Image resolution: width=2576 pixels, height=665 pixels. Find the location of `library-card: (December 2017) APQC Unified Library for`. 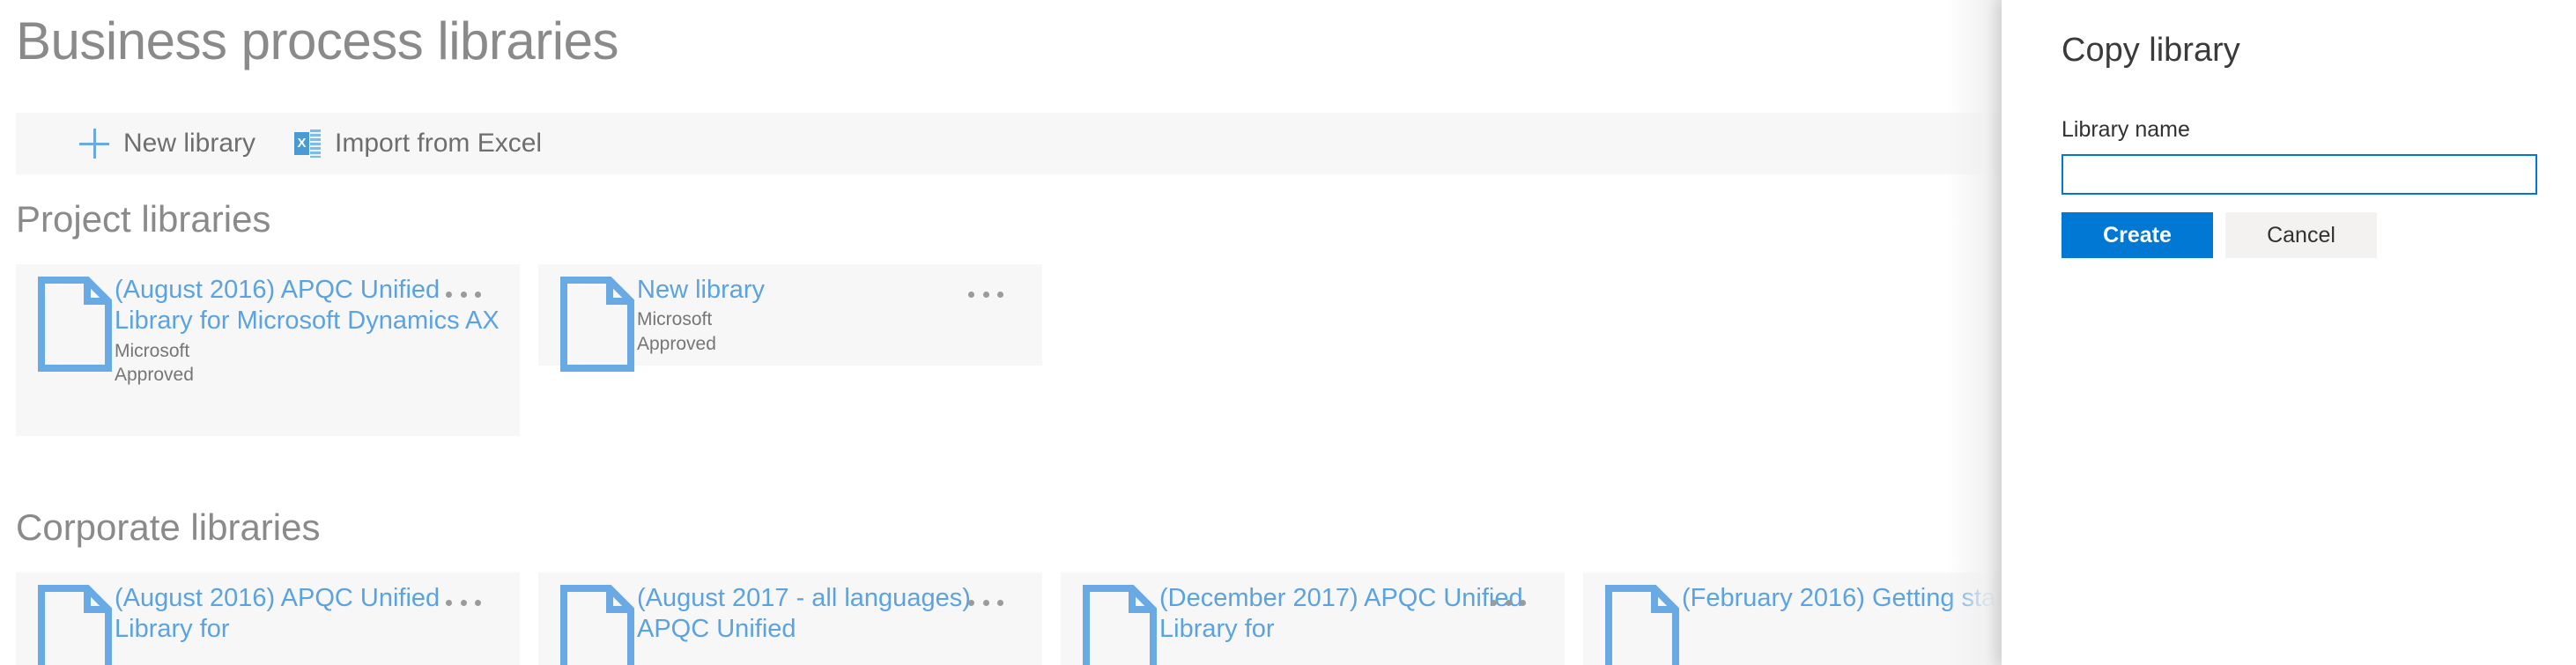

library-card: (December 2017) APQC Unified Library for is located at coordinates (1313, 619).